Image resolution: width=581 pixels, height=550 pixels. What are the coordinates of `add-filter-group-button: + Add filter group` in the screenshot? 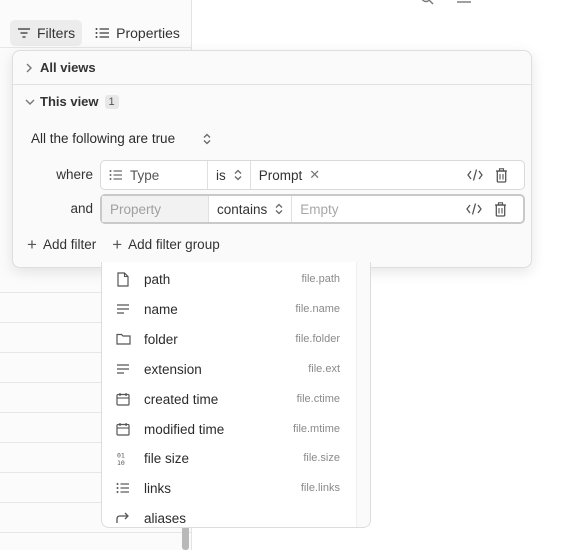 It's located at (166, 244).